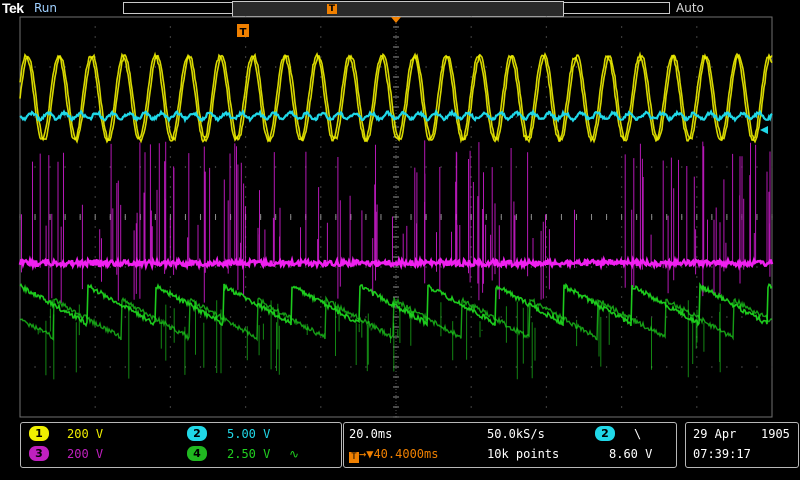 The image size is (800, 480). Describe the element at coordinates (249, 454) in the screenshot. I see `ch4-scale: 2.50 V` at that location.